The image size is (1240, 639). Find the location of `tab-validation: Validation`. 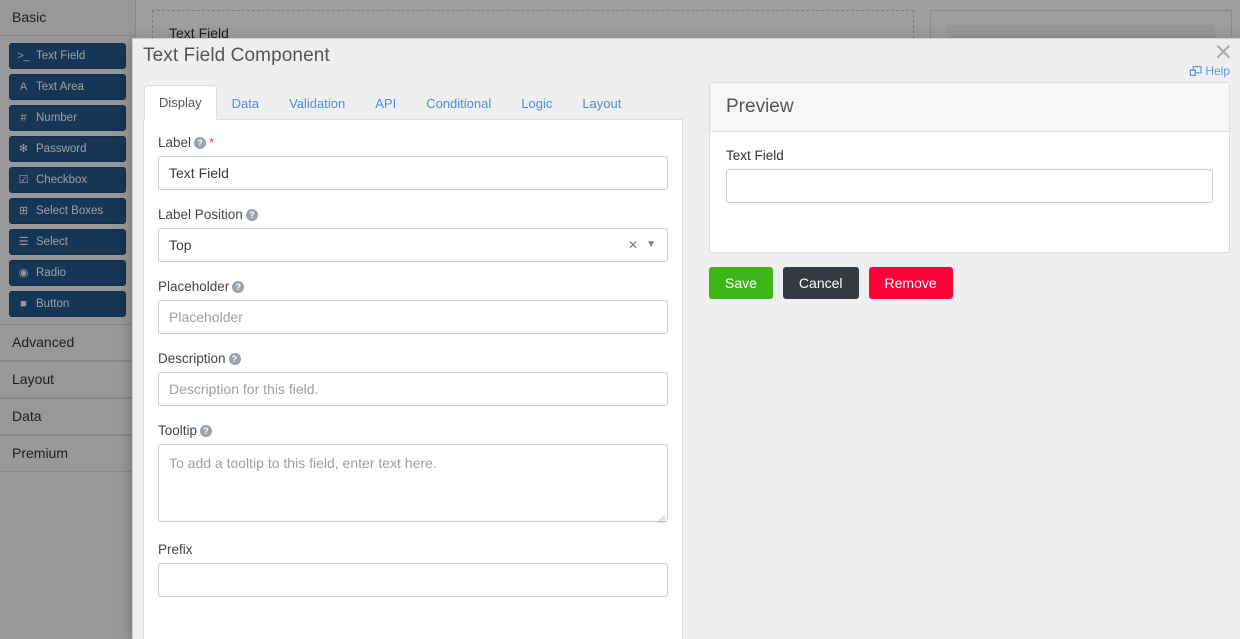

tab-validation: Validation is located at coordinates (317, 103).